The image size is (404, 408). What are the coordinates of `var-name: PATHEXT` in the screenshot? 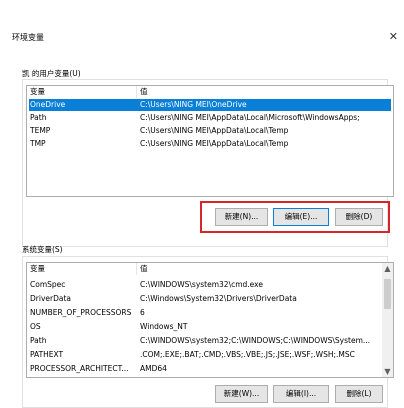 It's located at (47, 354).